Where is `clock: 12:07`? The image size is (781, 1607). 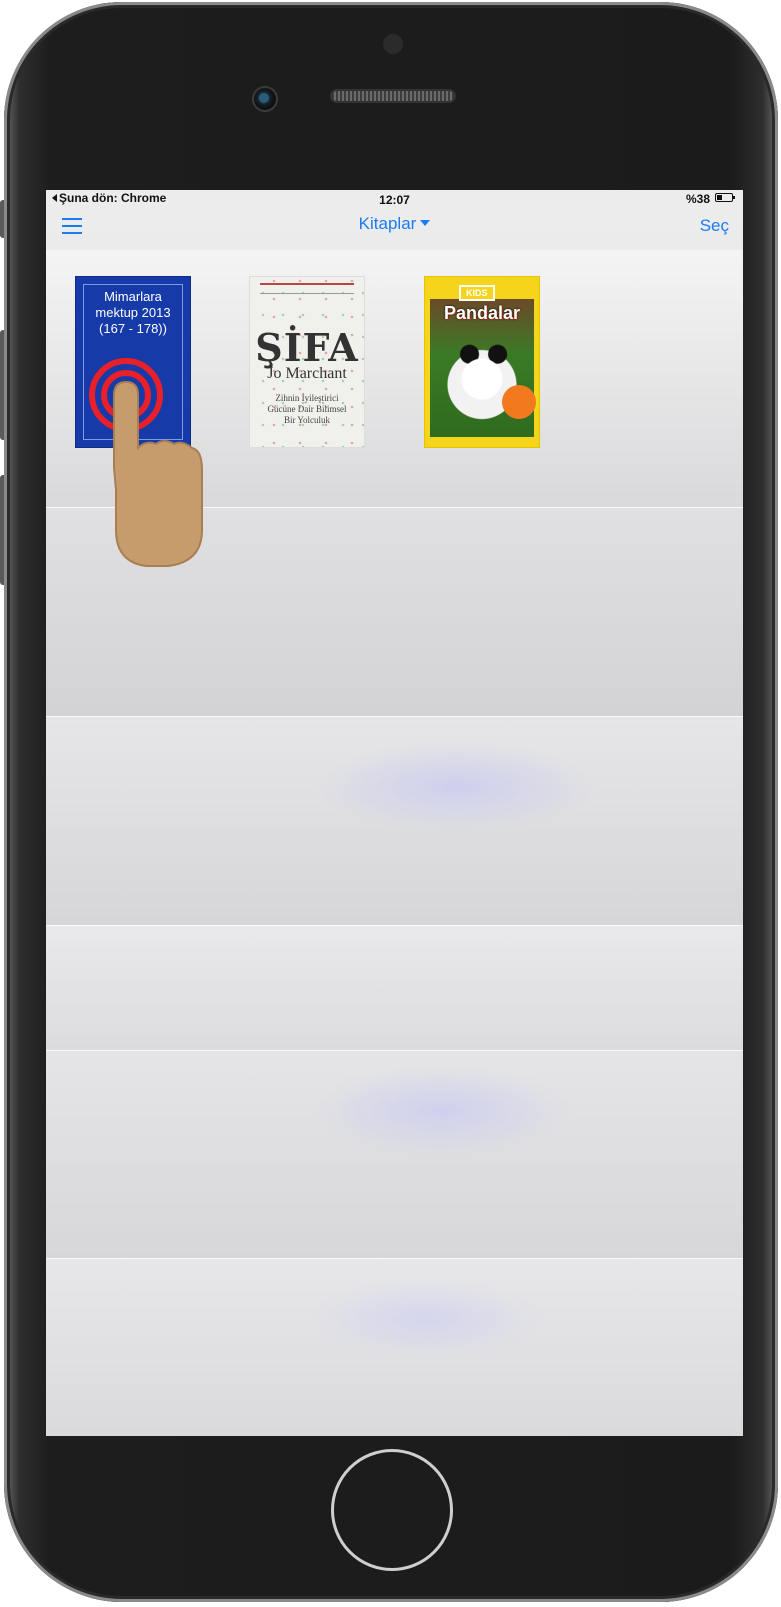
clock: 12:07 is located at coordinates (394, 200).